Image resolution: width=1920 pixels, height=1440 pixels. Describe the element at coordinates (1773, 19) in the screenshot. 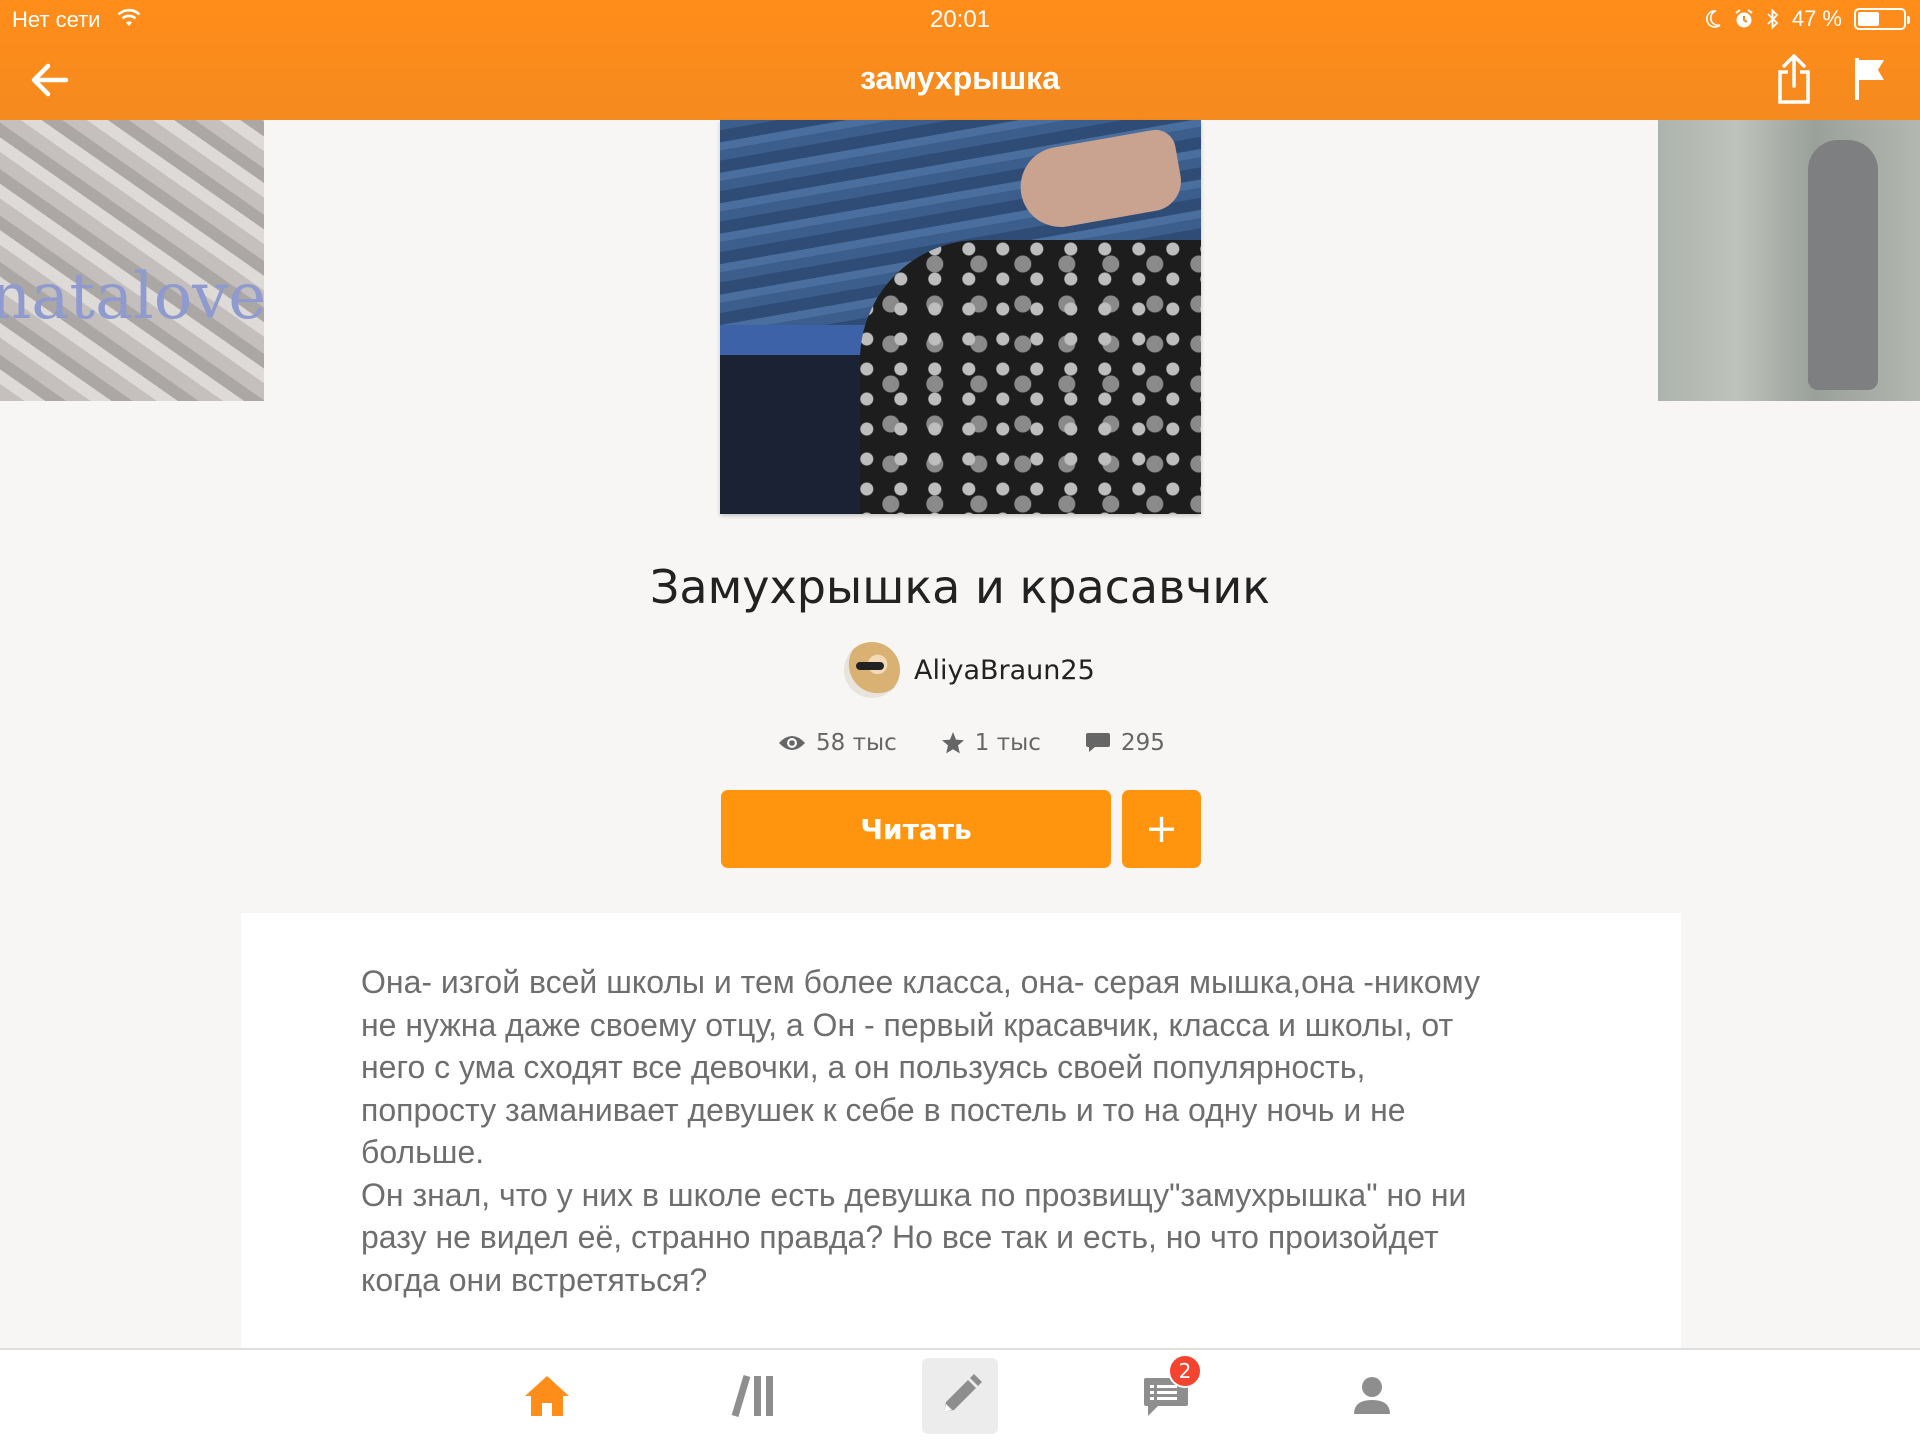

I see `bluetooth-icon` at that location.